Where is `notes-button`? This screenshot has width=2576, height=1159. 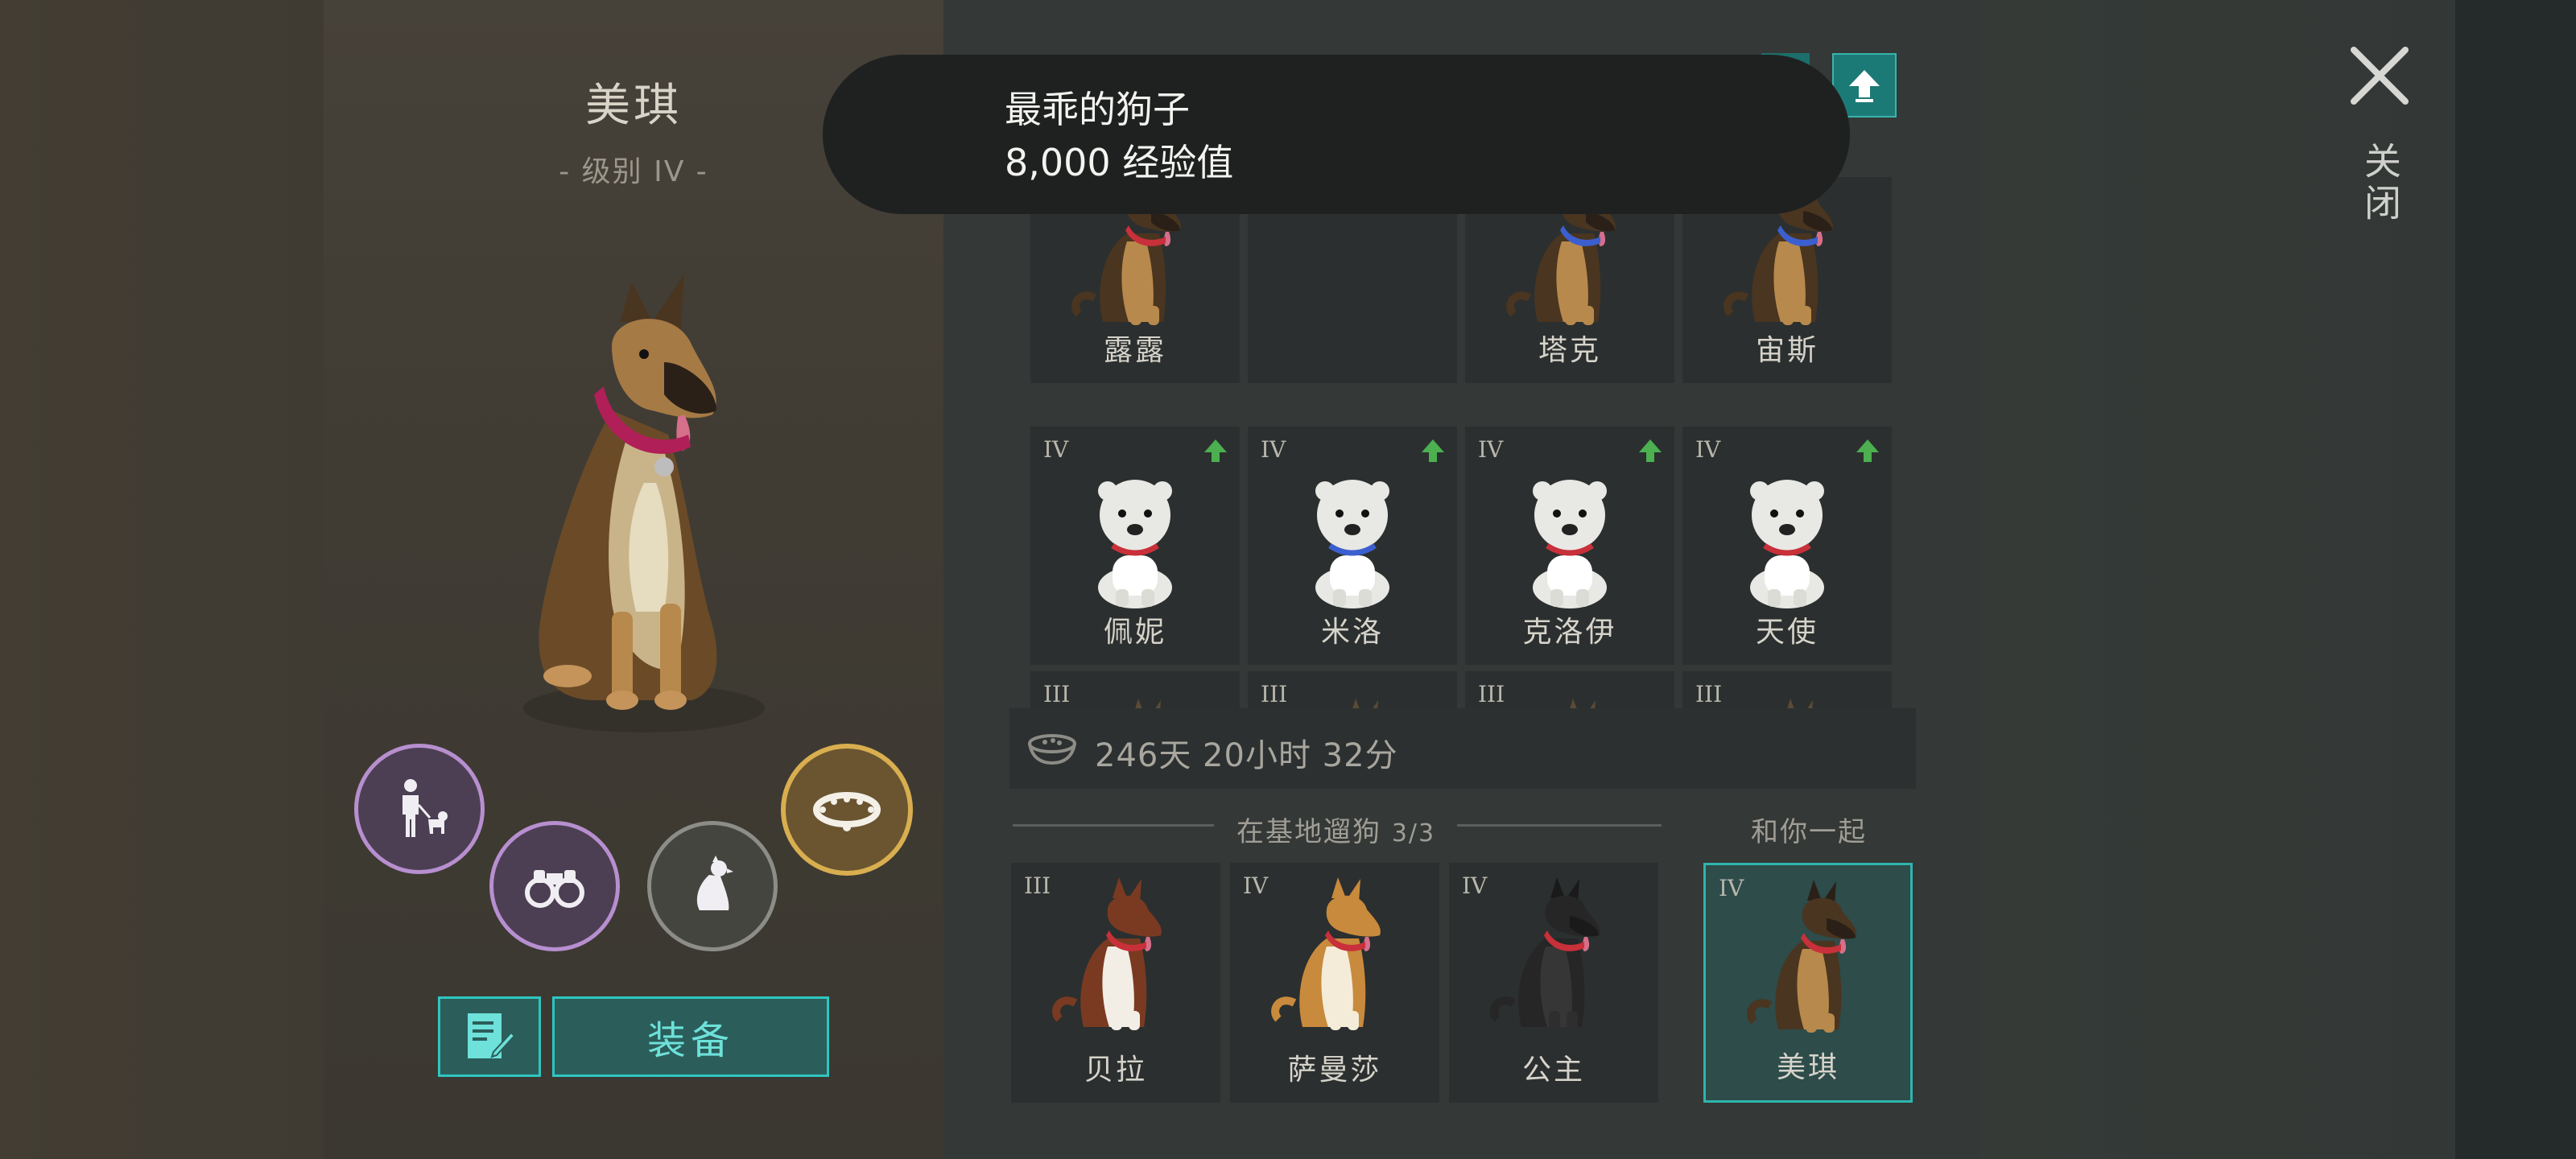
notes-button is located at coordinates (489, 1036).